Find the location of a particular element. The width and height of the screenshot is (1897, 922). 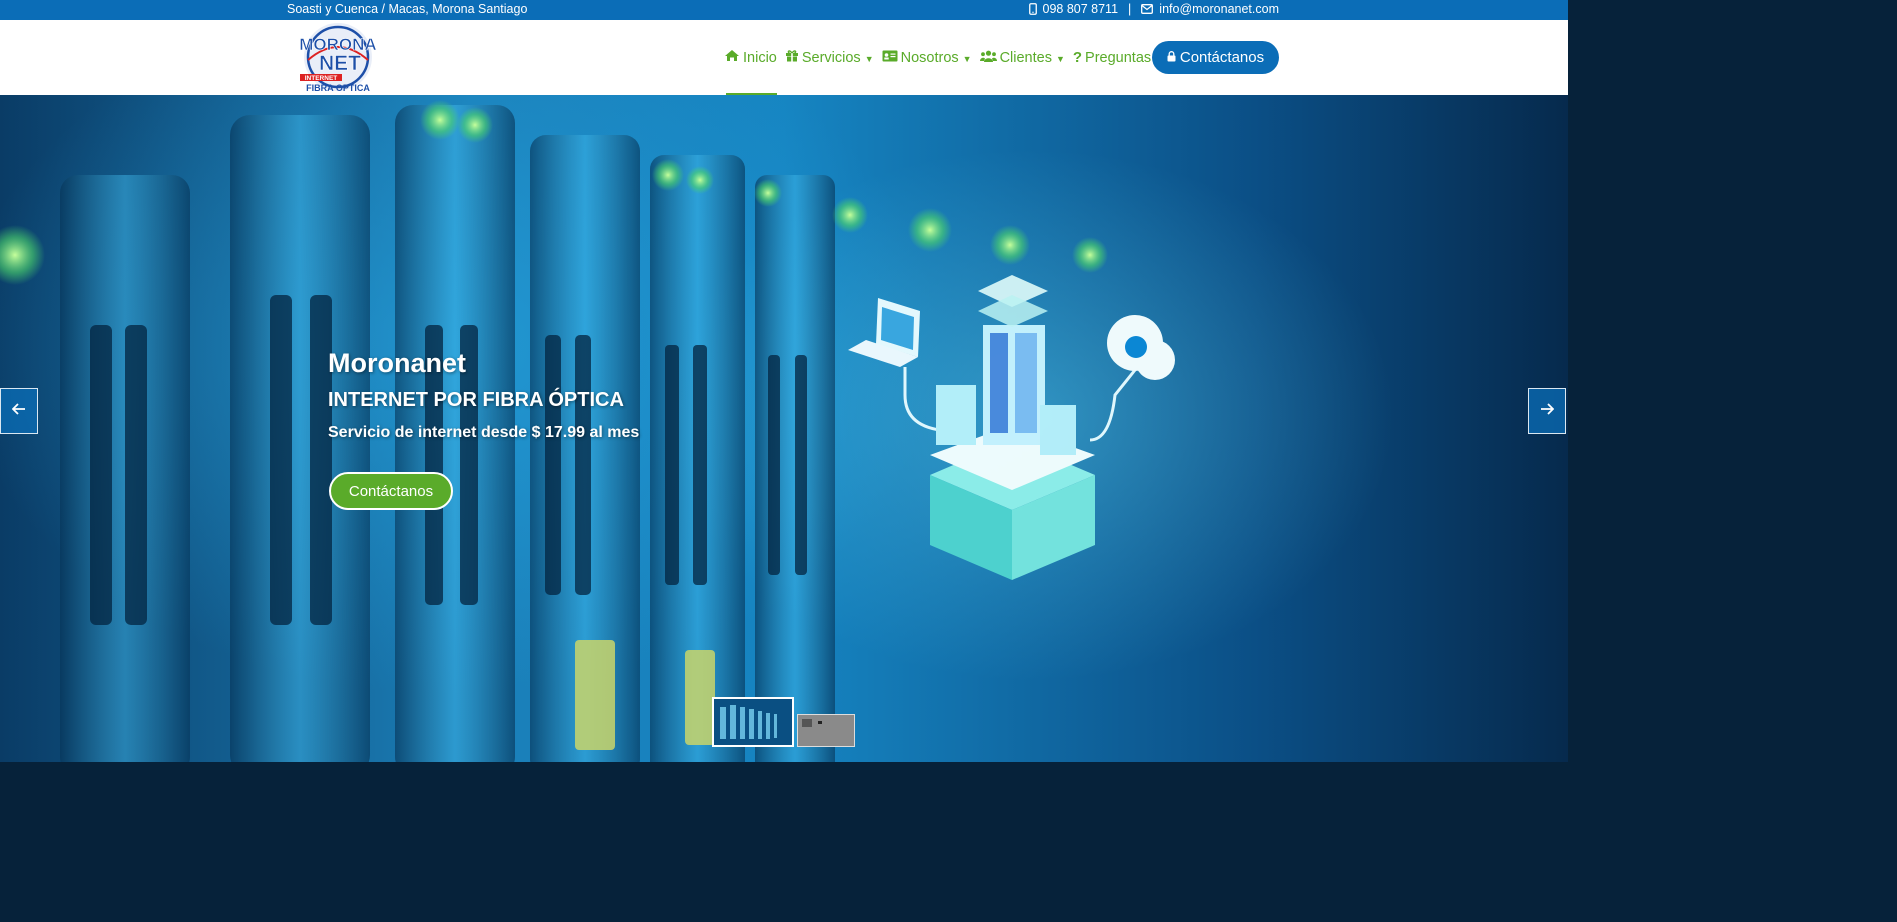

arrow-left-icon is located at coordinates (18, 411).